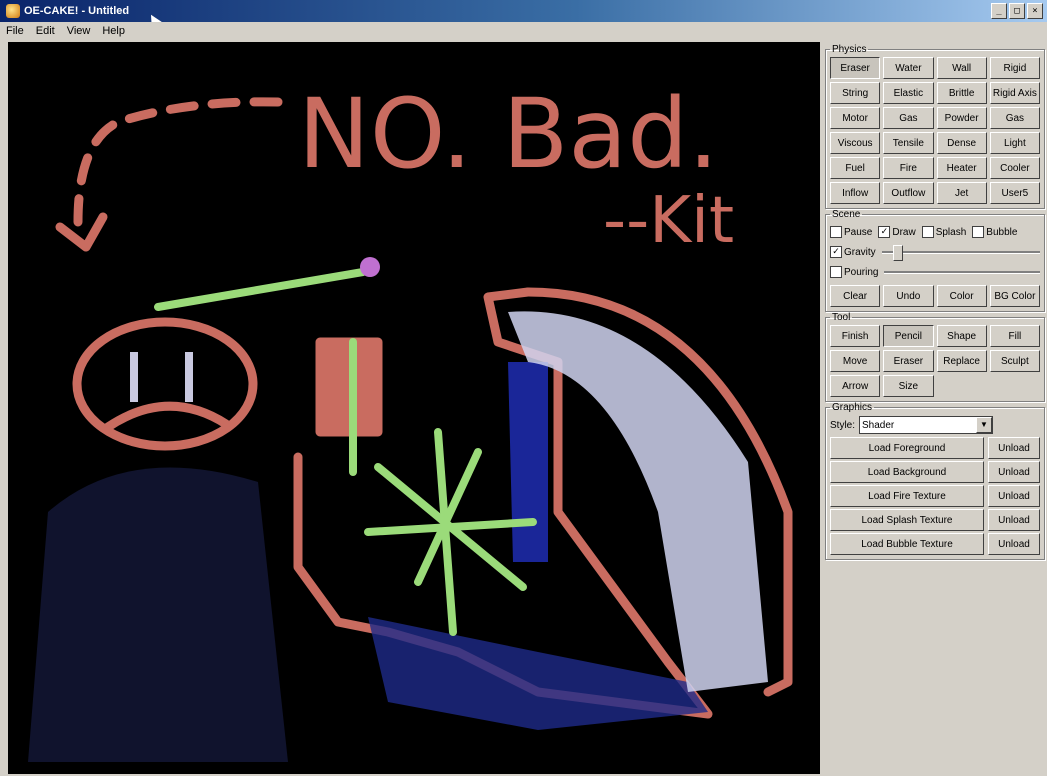 The image size is (1047, 776). What do you see at coordinates (1014, 544) in the screenshot?
I see `unload-bubble-texture-button: Unload` at bounding box center [1014, 544].